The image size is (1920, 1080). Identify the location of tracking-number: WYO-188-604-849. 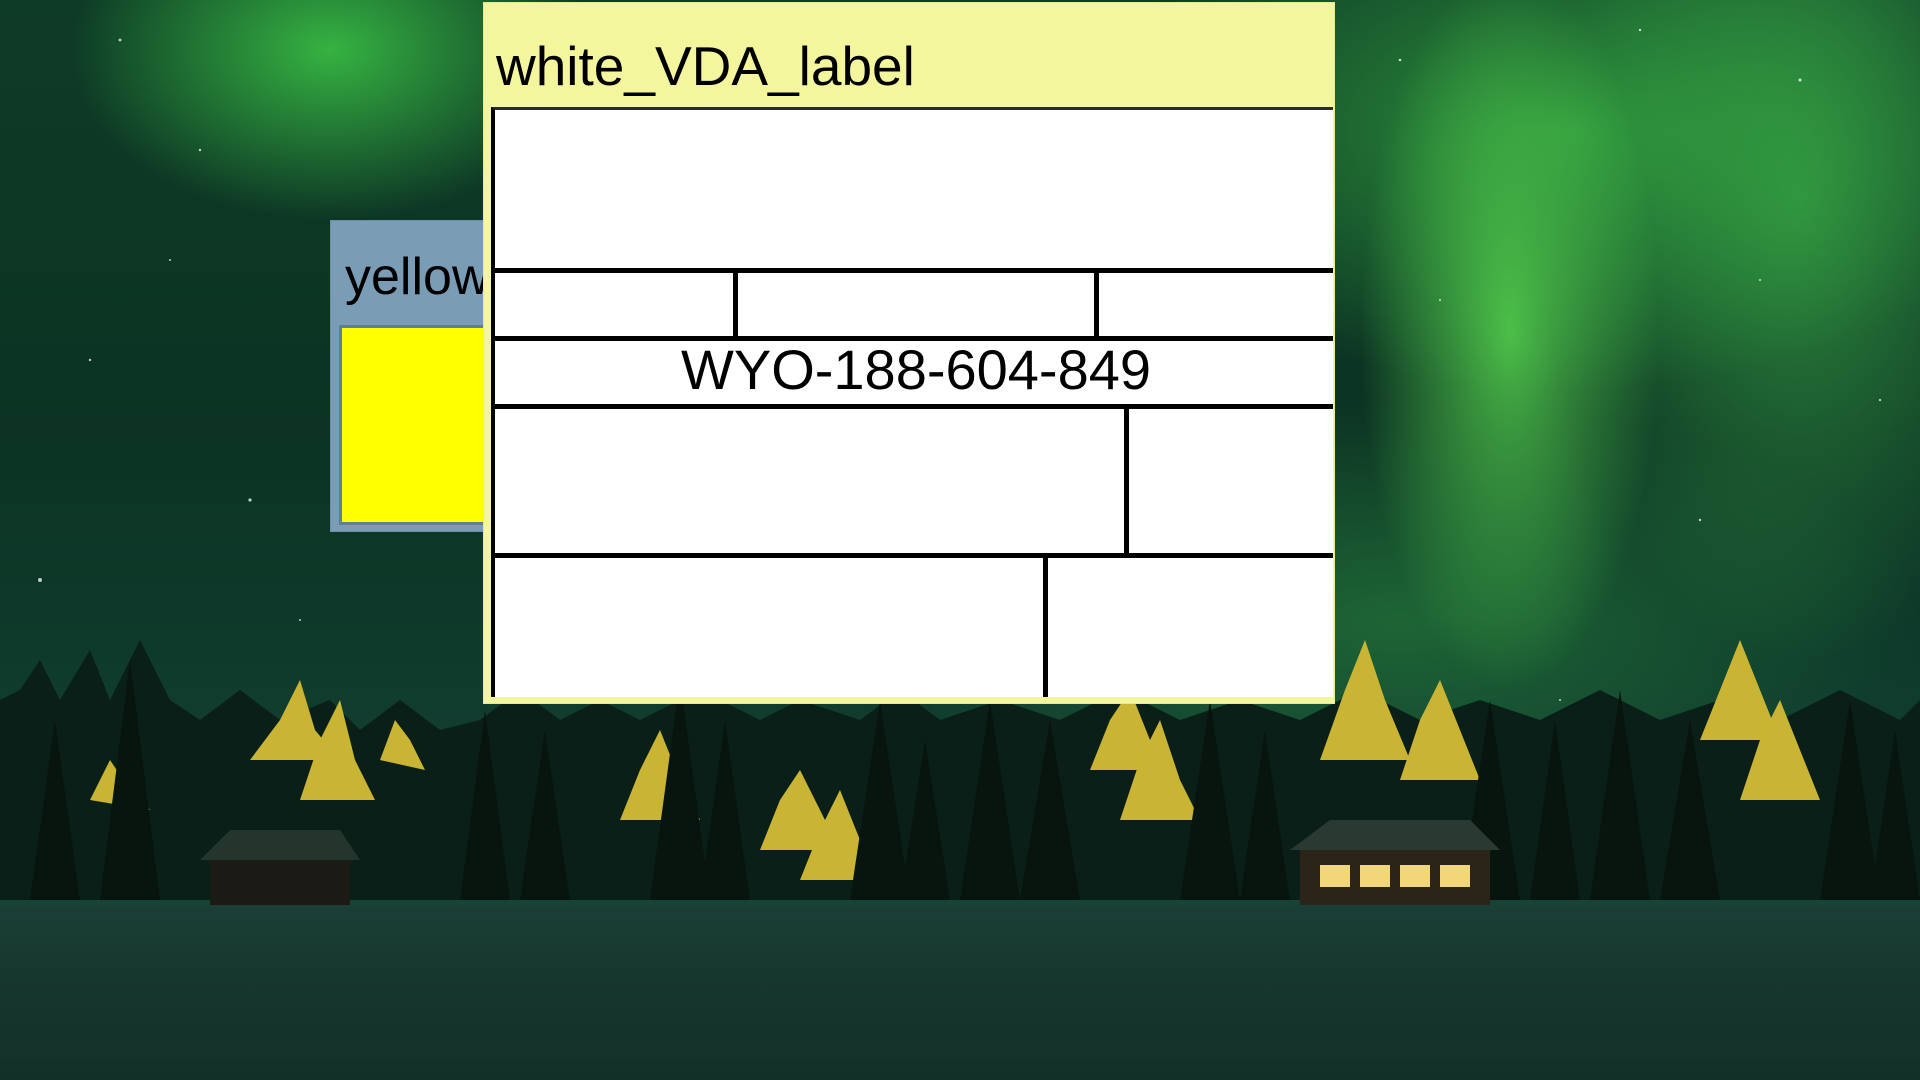
(915, 369).